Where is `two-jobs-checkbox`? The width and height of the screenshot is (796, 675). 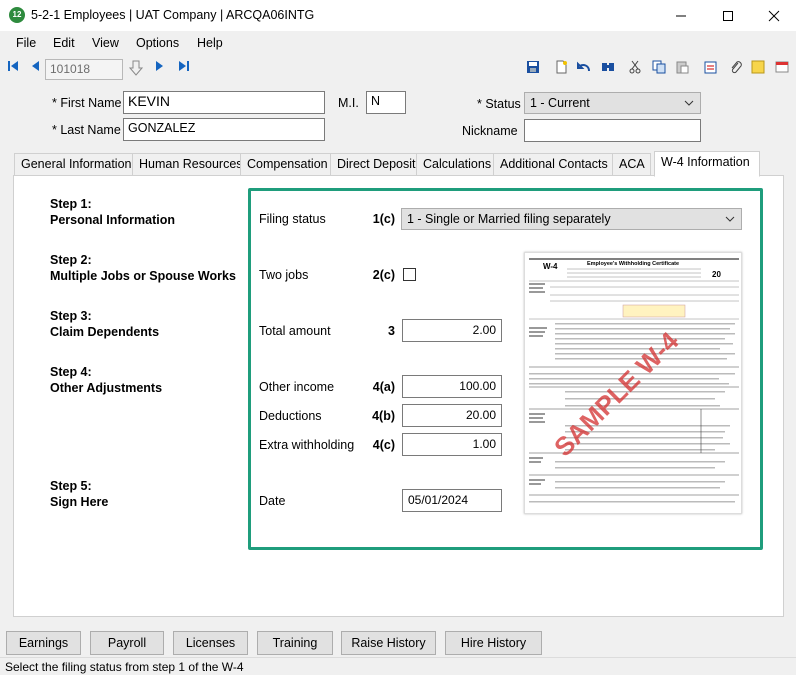 two-jobs-checkbox is located at coordinates (409, 274).